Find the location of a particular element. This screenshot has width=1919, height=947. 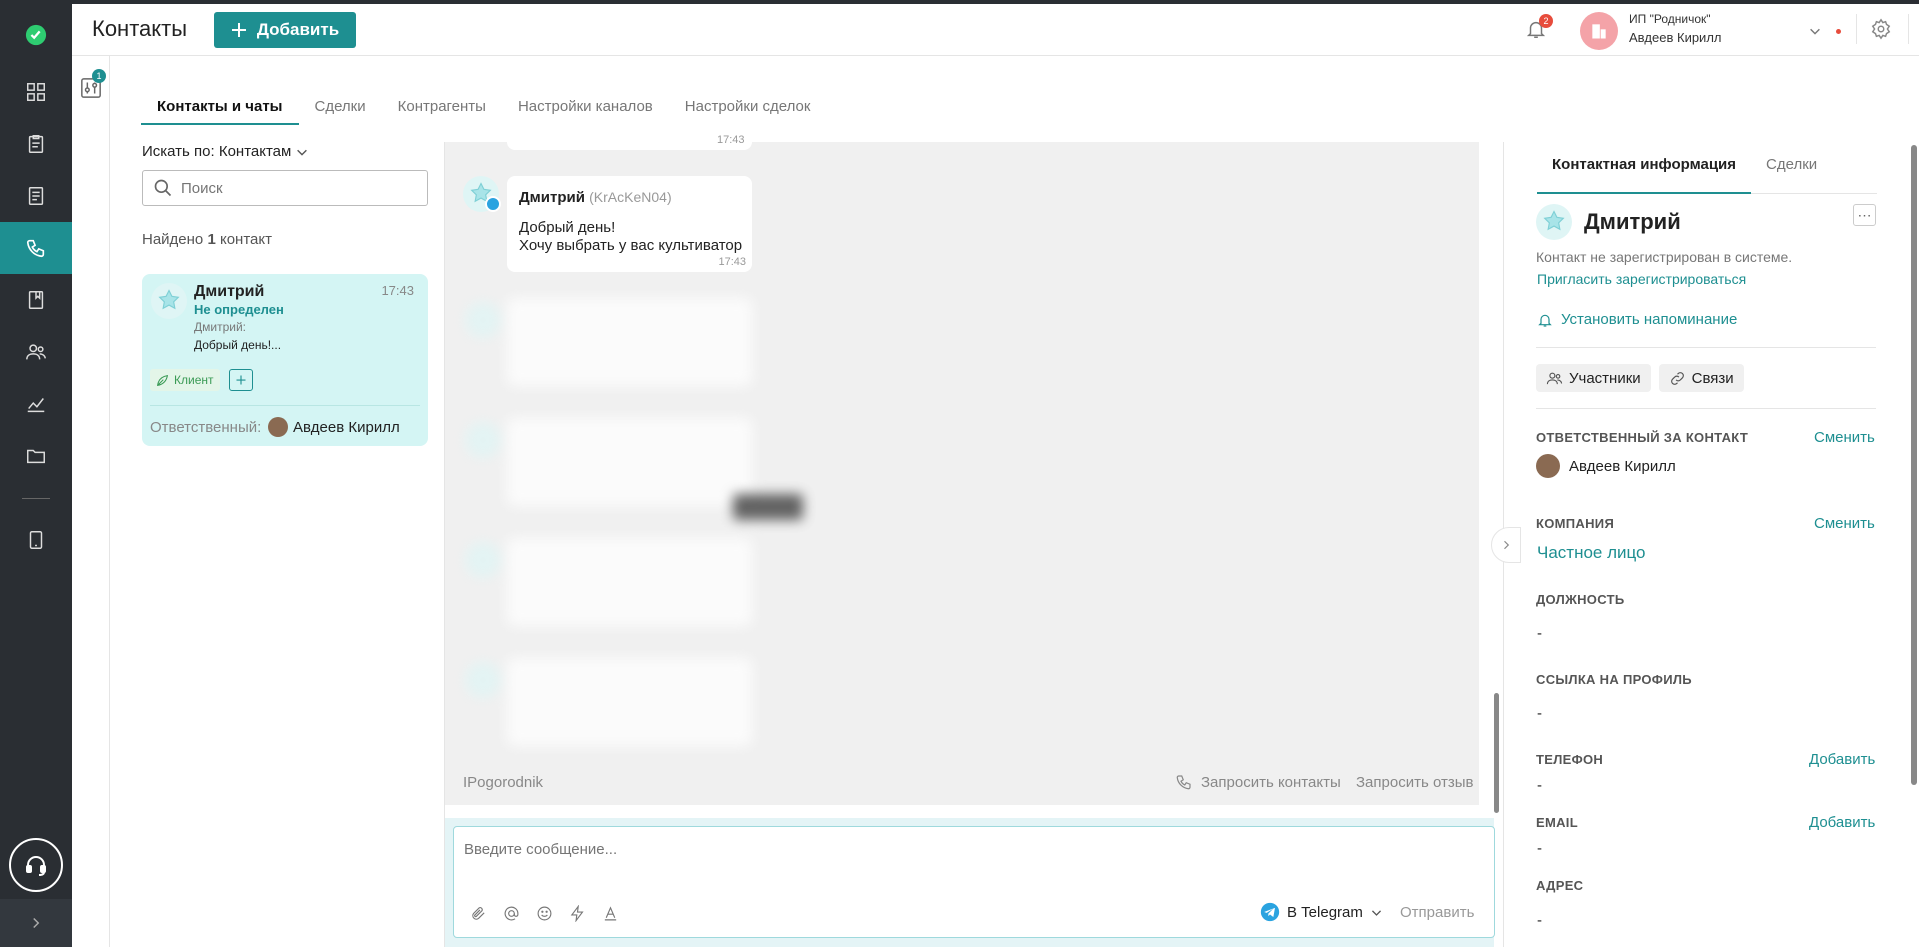

telegram-icon is located at coordinates (1270, 912).